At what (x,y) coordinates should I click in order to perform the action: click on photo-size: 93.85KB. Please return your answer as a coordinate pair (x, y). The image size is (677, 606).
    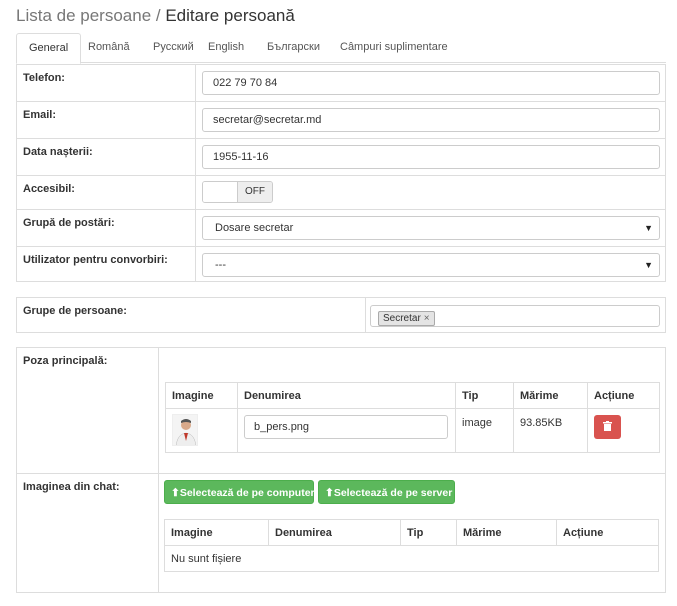
    Looking at the image, I should click on (550, 430).